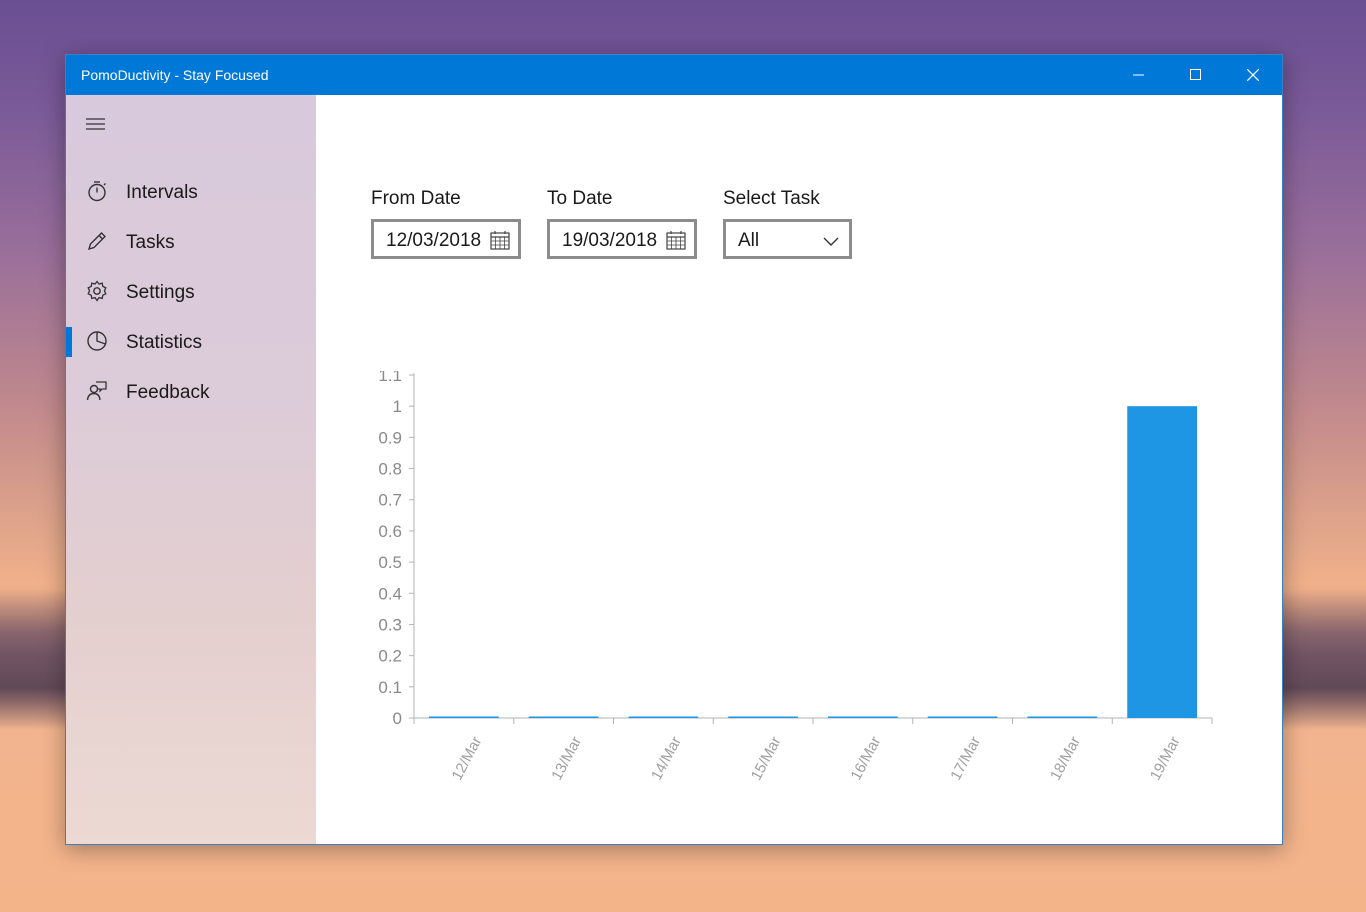  I want to click on x-tick-label: 15/Mar, so click(766, 758).